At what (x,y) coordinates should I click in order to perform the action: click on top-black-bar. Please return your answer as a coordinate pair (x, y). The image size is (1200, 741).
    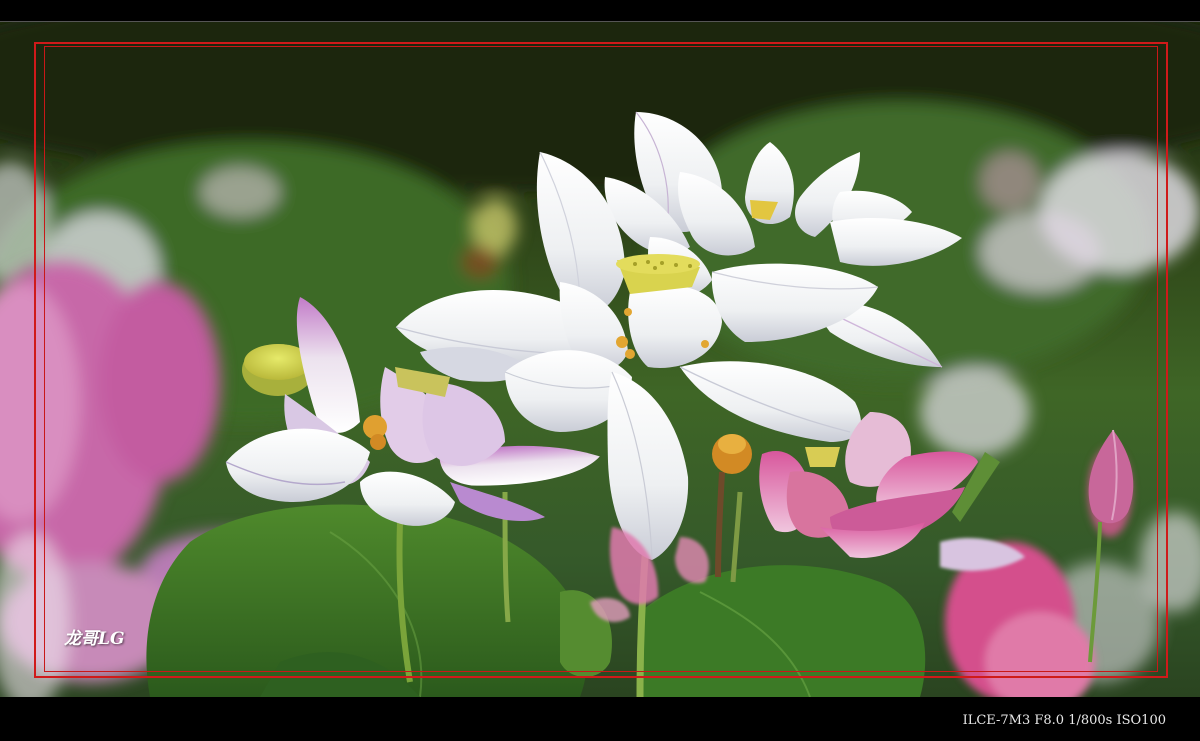
    Looking at the image, I should click on (600, 11).